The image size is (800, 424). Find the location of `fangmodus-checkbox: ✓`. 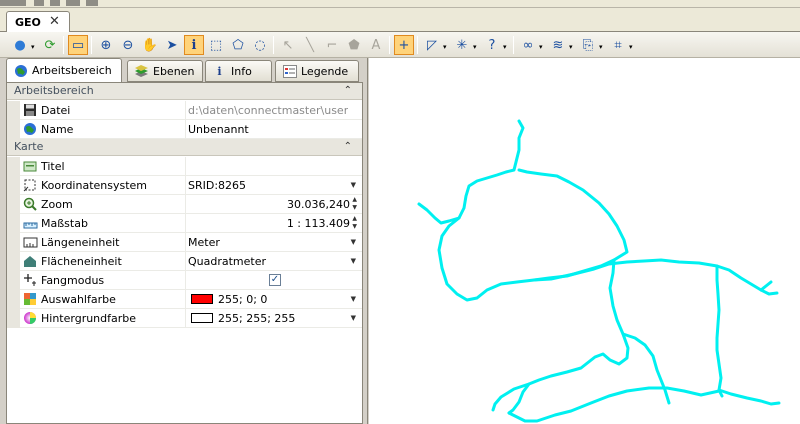

fangmodus-checkbox: ✓ is located at coordinates (275, 280).